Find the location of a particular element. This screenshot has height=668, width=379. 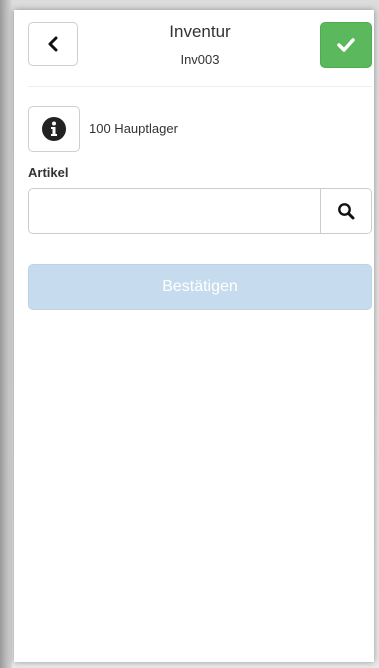

chevron-left-icon is located at coordinates (53, 44).